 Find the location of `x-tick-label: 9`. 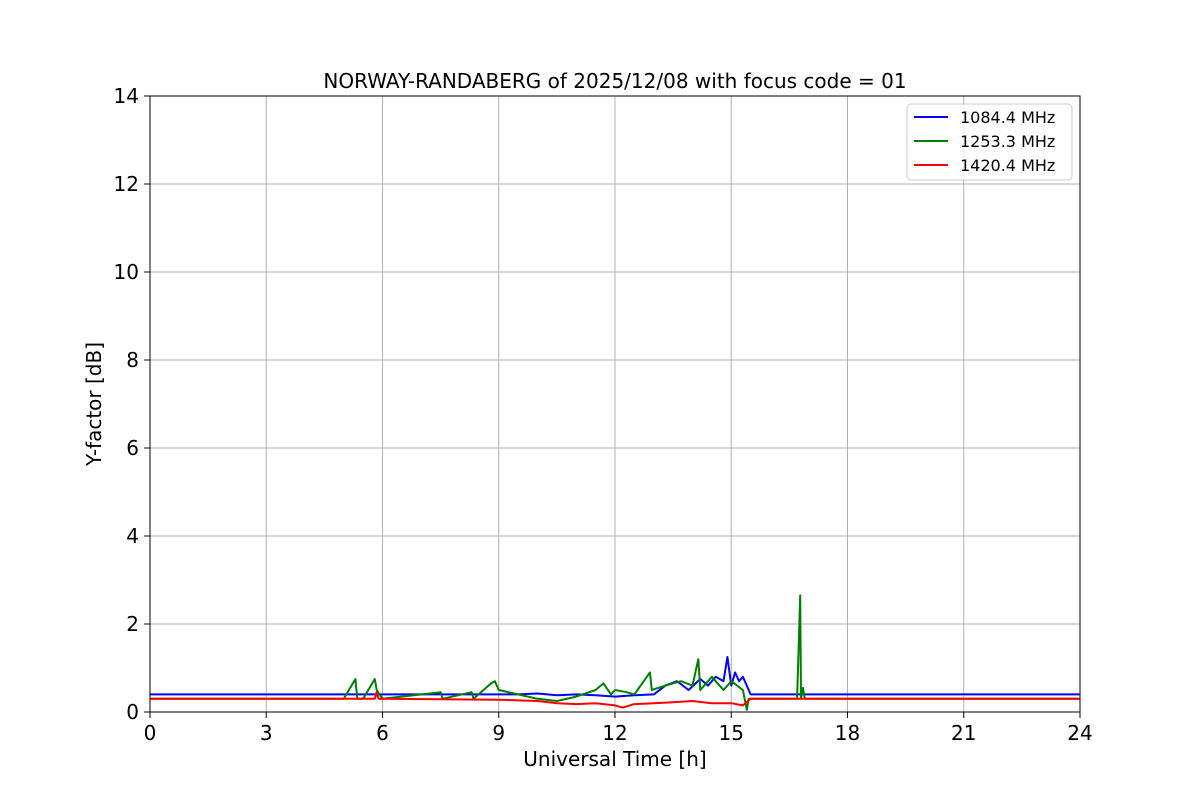

x-tick-label: 9 is located at coordinates (498, 733).